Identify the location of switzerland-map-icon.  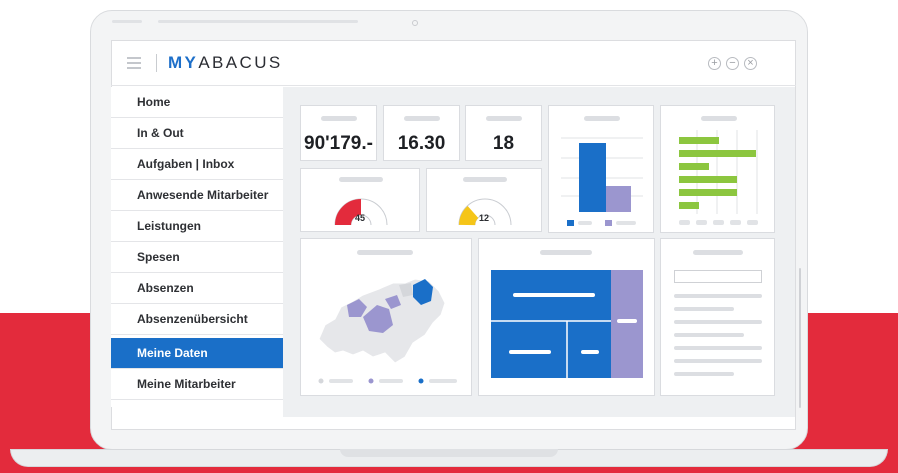
(387, 331).